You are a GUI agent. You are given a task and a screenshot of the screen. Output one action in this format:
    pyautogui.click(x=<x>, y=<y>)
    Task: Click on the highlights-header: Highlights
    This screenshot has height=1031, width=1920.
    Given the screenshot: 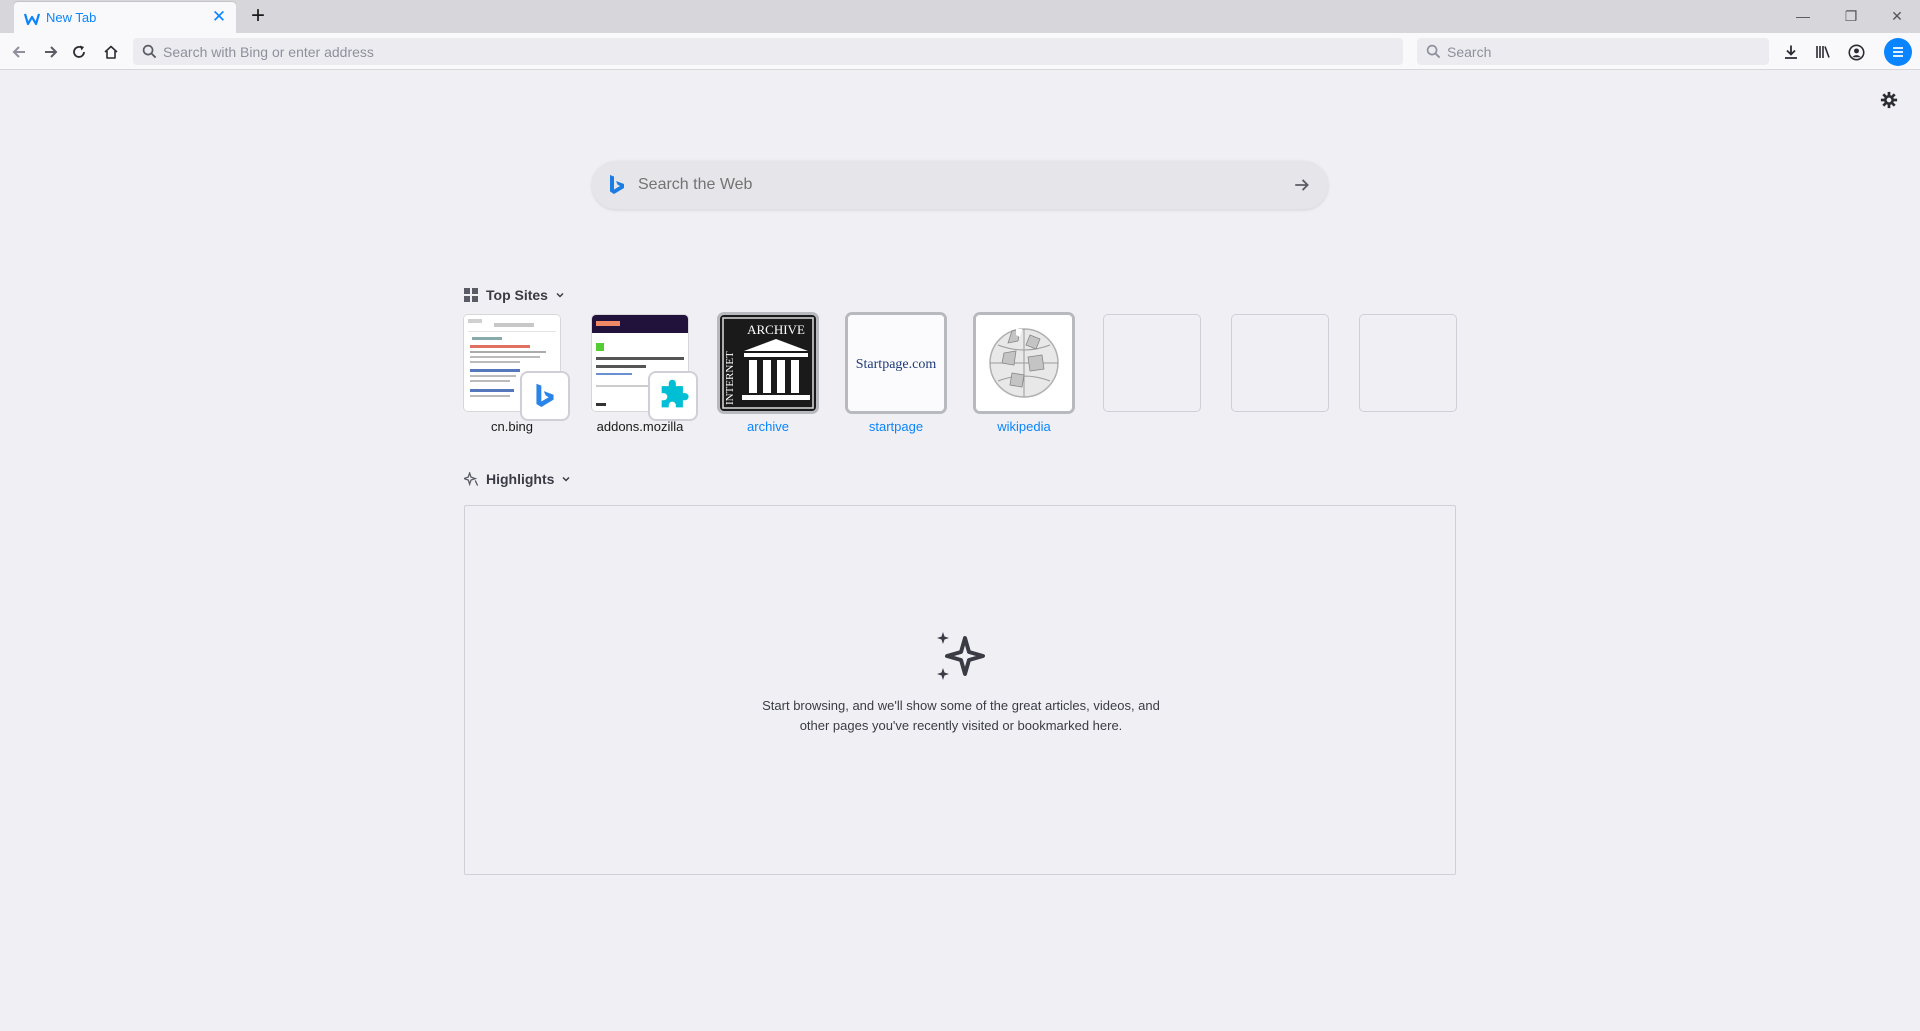 What is the action you would take?
    pyautogui.click(x=517, y=479)
    